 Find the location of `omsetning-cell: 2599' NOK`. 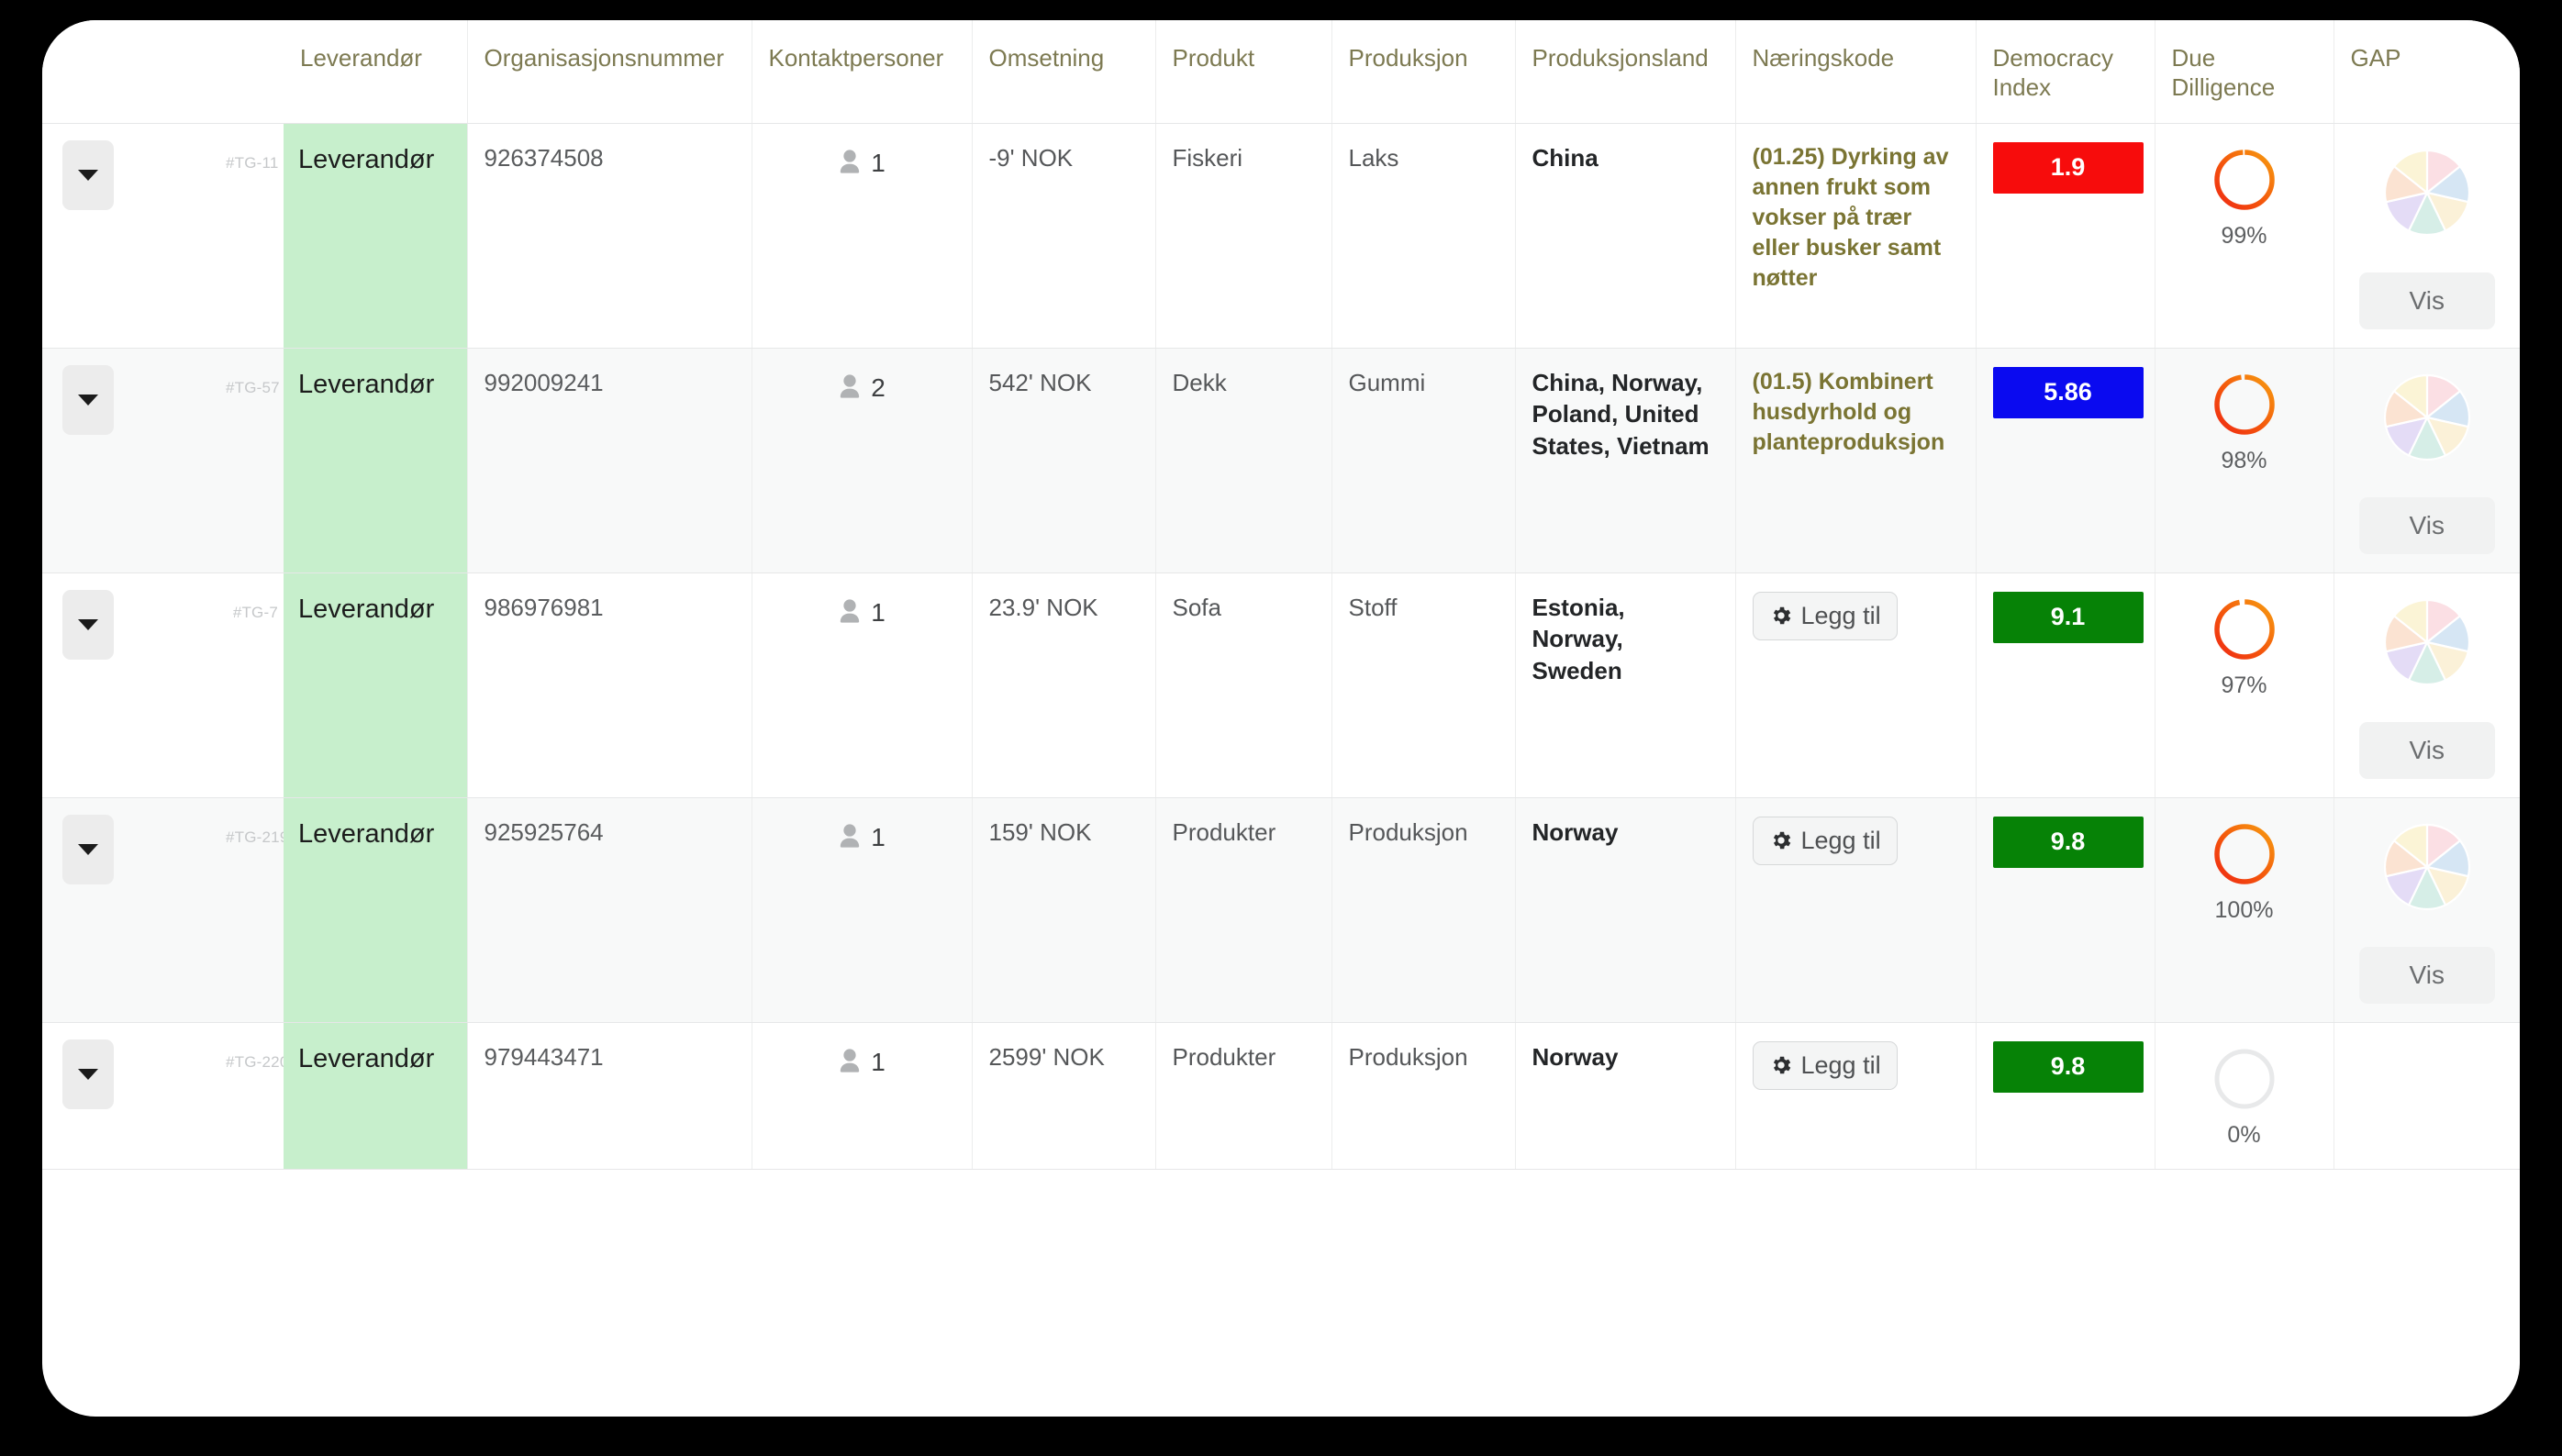

omsetning-cell: 2599' NOK is located at coordinates (1064, 1096).